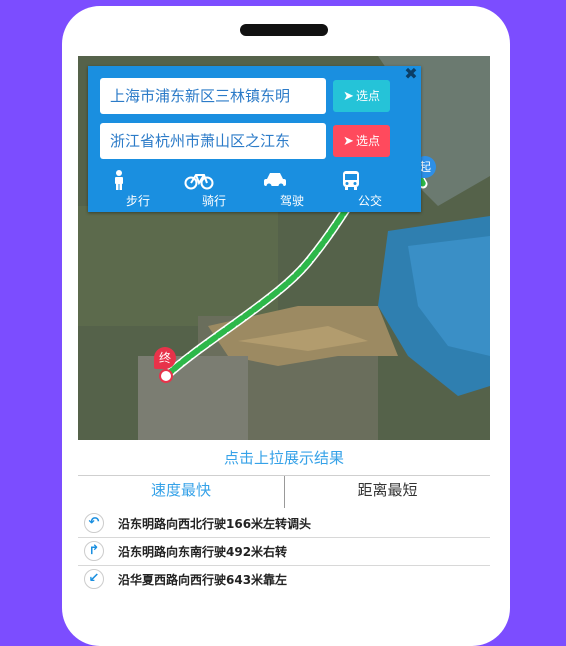  What do you see at coordinates (94, 523) in the screenshot?
I see `u-turn-icon: ↶` at bounding box center [94, 523].